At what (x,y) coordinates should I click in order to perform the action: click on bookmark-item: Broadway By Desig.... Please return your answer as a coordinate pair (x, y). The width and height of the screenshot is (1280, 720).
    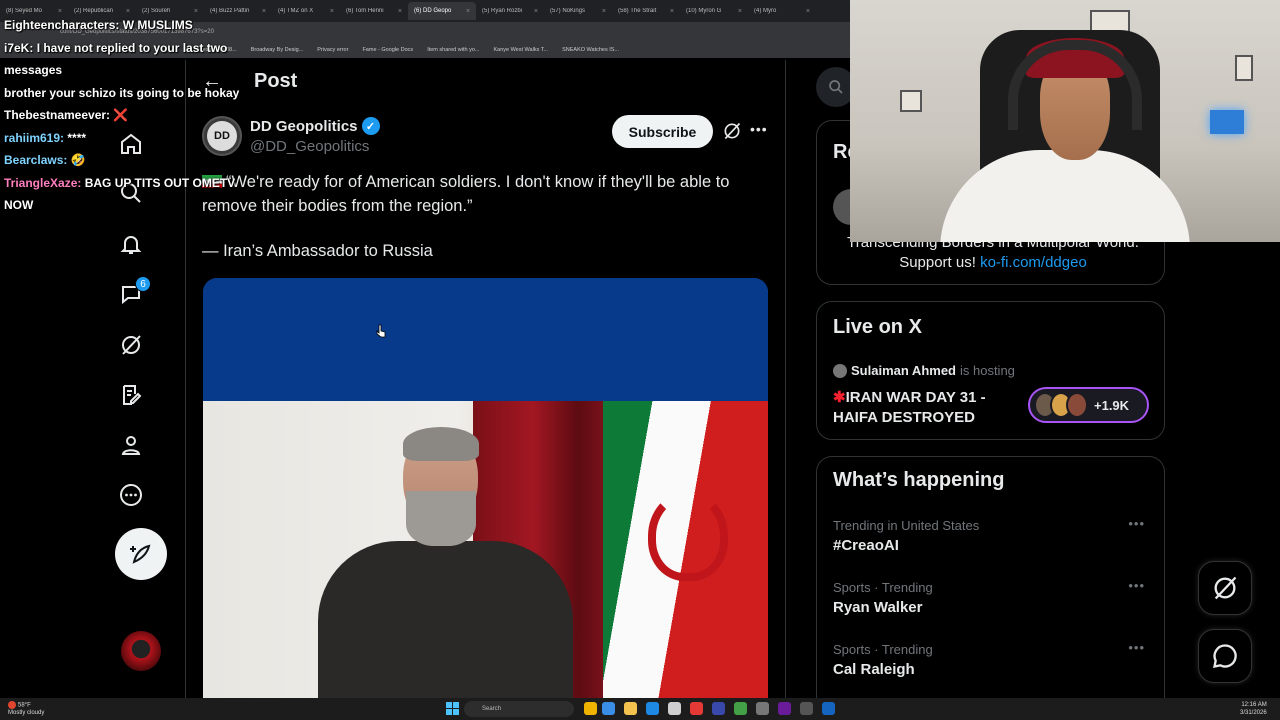
    Looking at the image, I should click on (277, 50).